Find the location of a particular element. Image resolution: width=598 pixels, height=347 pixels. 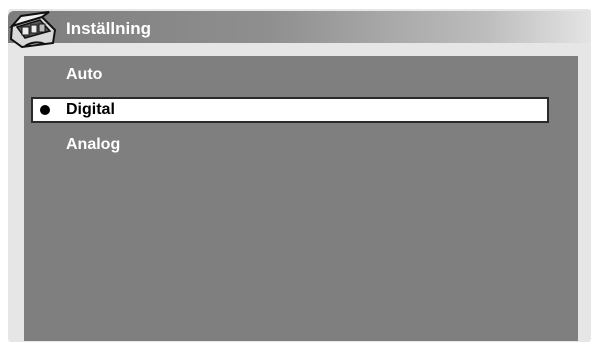

tool-case-icon is located at coordinates (33, 29).